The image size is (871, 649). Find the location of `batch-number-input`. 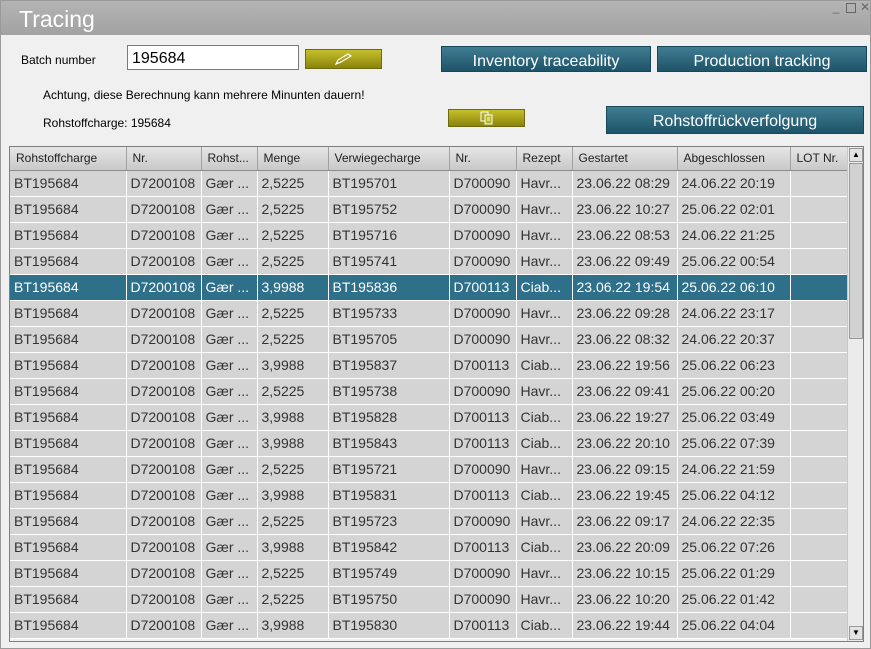

batch-number-input is located at coordinates (213, 57).